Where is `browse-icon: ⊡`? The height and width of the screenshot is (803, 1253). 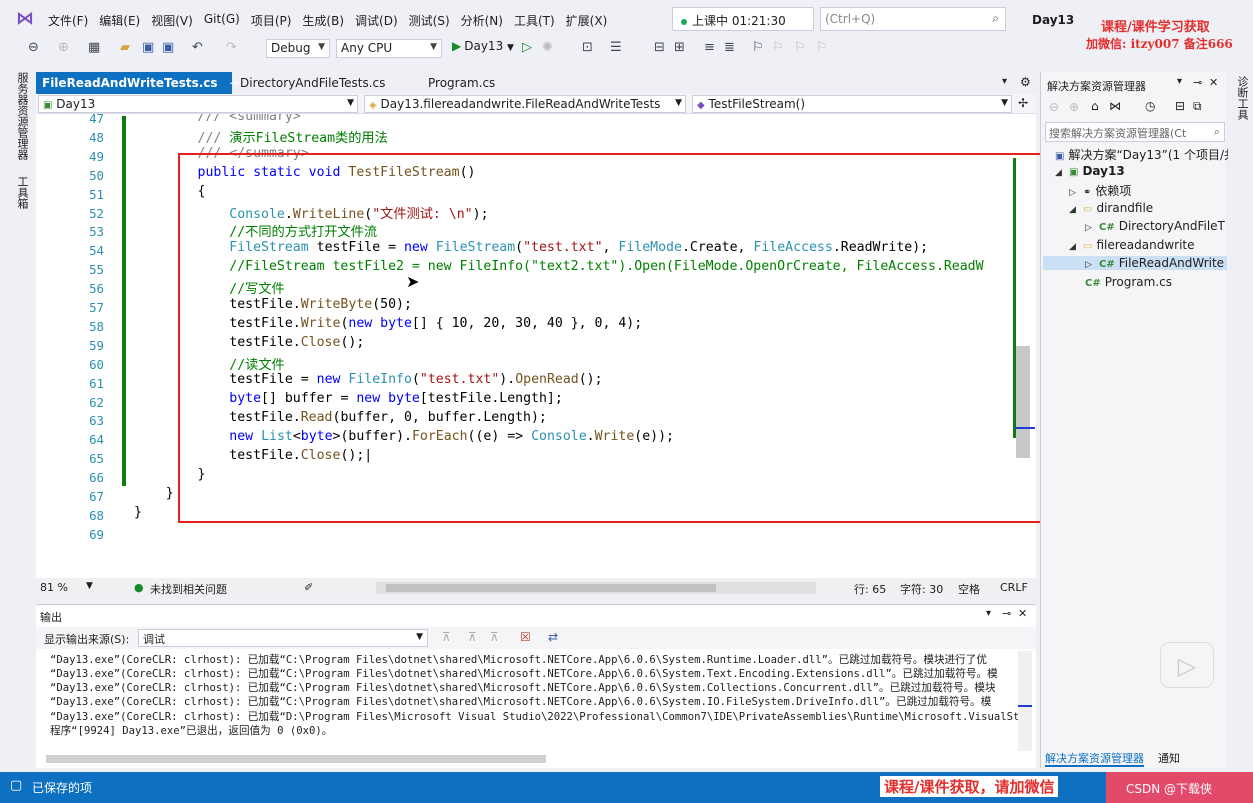 browse-icon: ⊡ is located at coordinates (587, 47).